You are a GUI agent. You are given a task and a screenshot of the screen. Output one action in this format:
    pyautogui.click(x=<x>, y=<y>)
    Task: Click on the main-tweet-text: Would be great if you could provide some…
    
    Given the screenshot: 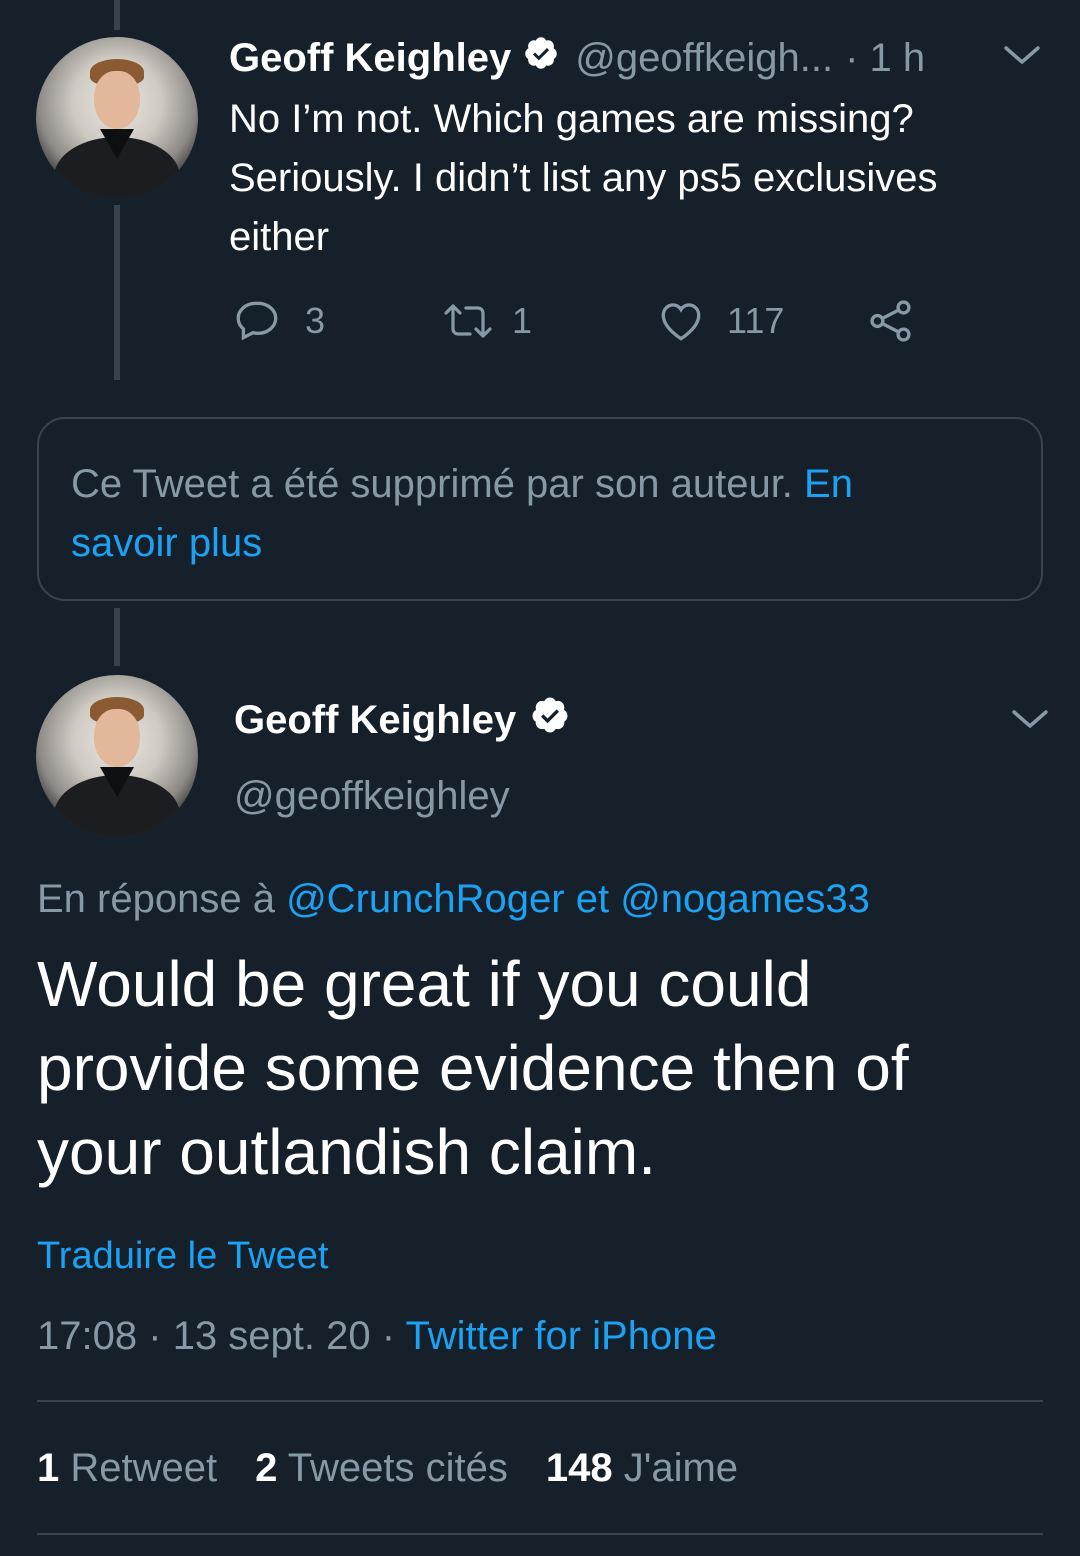 What is the action you would take?
    pyautogui.click(x=473, y=1068)
    